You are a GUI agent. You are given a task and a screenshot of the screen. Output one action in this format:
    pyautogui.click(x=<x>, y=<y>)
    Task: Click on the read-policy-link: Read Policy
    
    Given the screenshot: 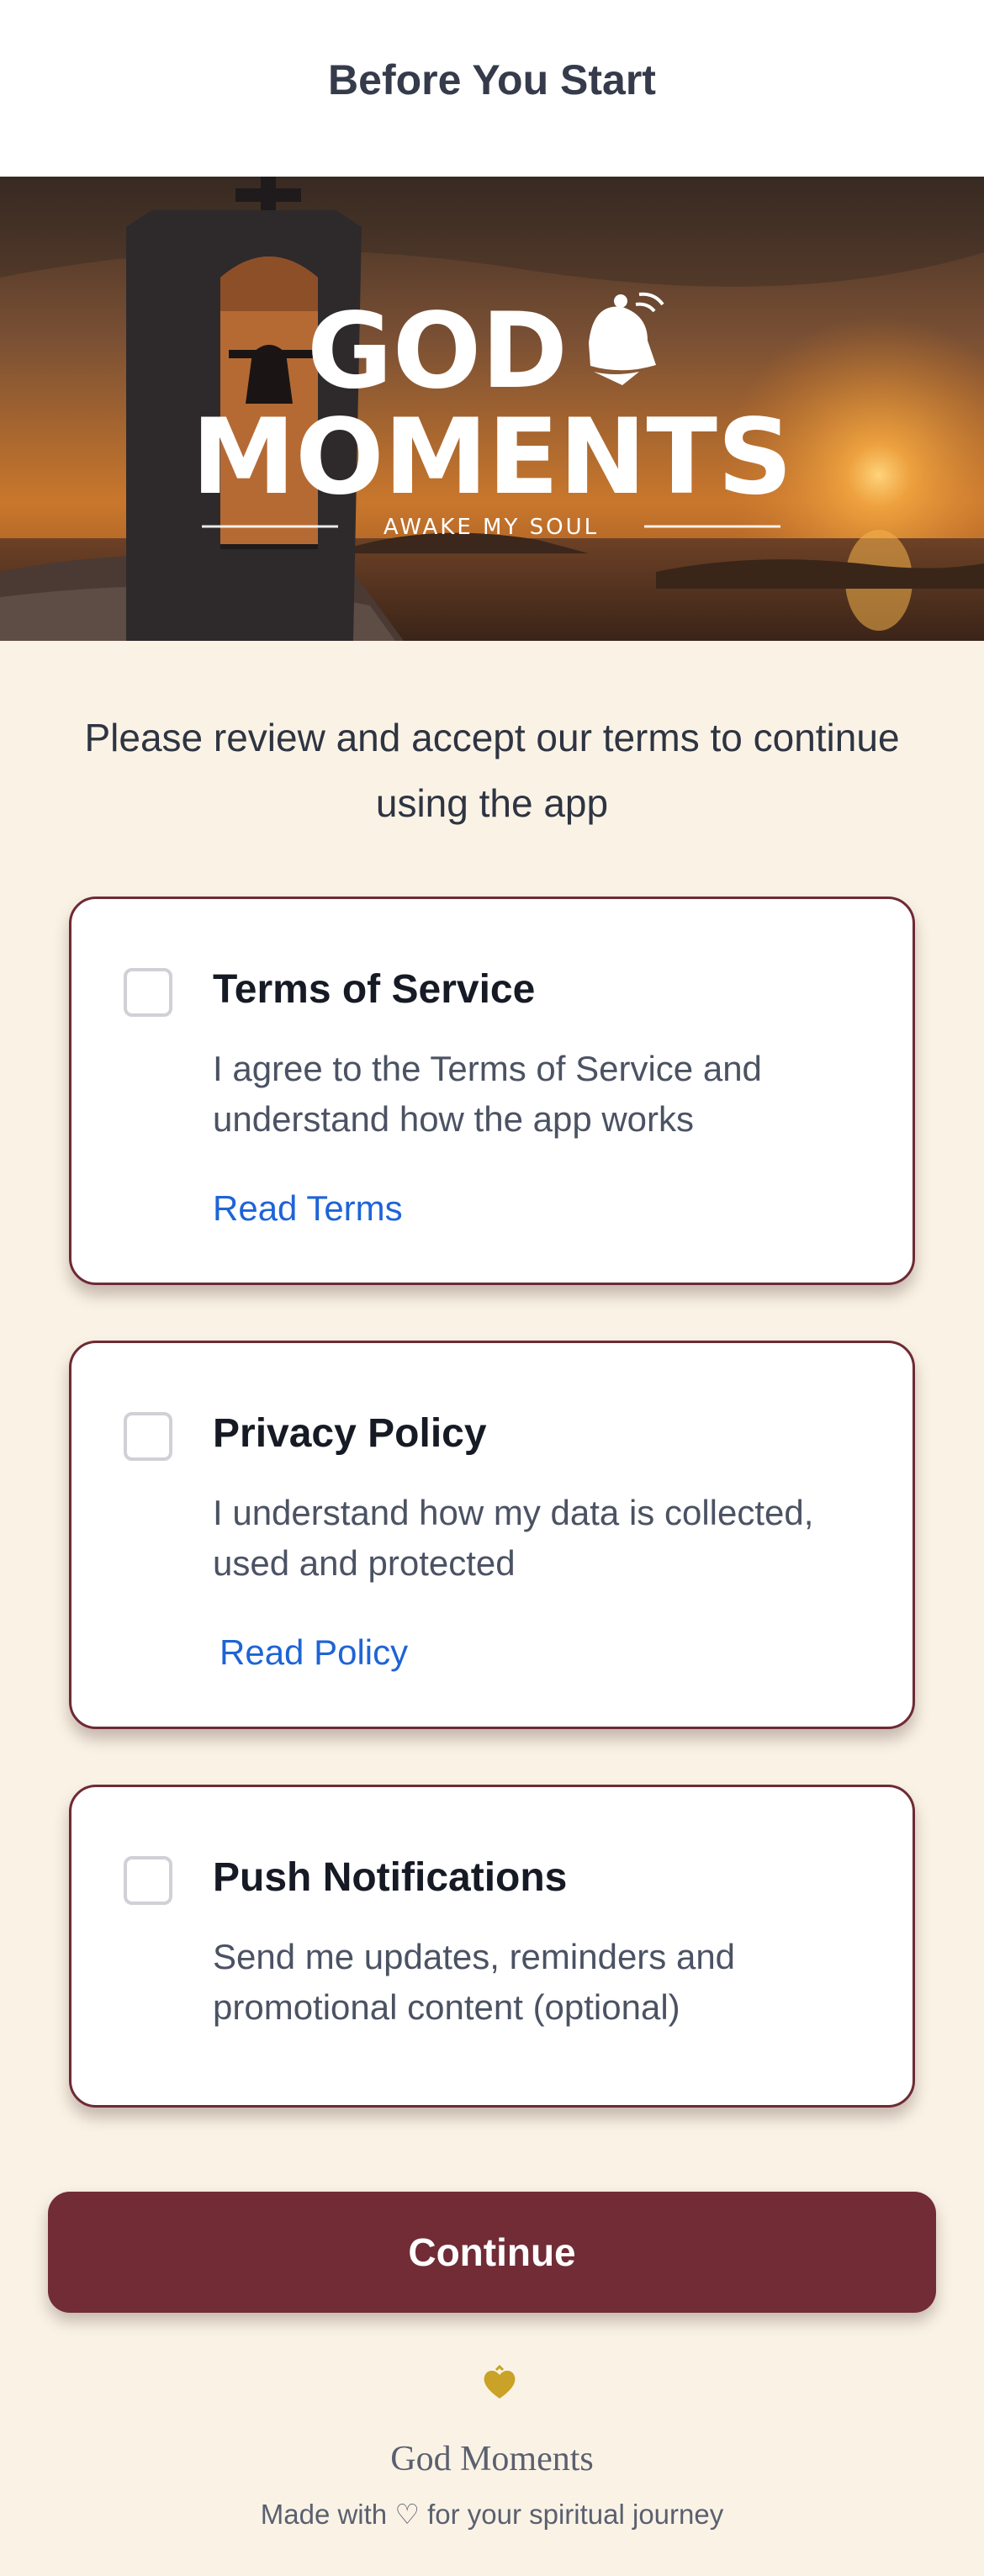 What is the action you would take?
    pyautogui.click(x=314, y=1652)
    